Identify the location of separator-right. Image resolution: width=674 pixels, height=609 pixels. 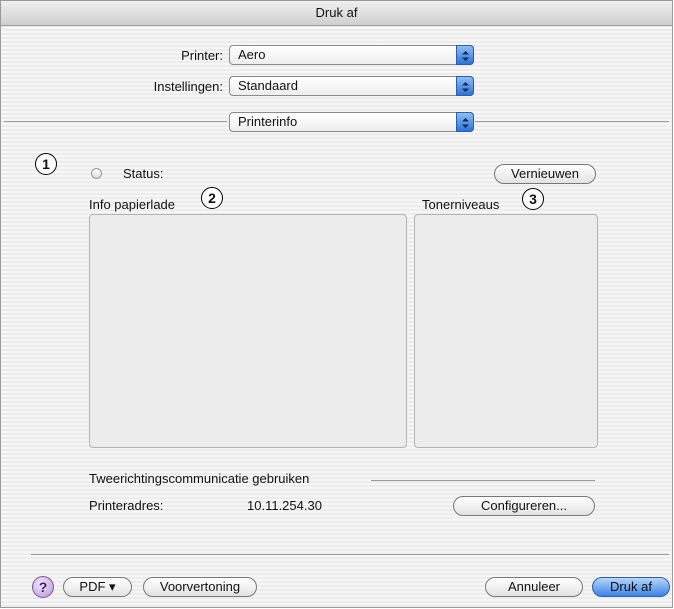
(572, 121).